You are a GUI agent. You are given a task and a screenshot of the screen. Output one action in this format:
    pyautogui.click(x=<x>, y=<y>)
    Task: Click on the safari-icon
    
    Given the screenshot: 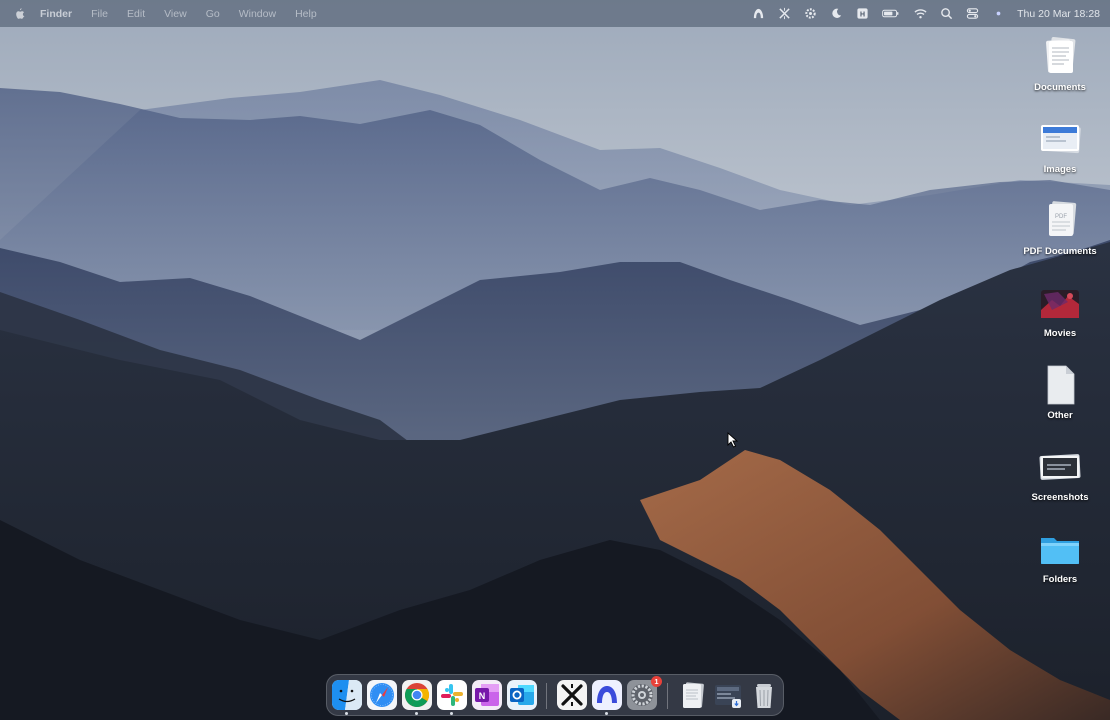 What is the action you would take?
    pyautogui.click(x=382, y=695)
    